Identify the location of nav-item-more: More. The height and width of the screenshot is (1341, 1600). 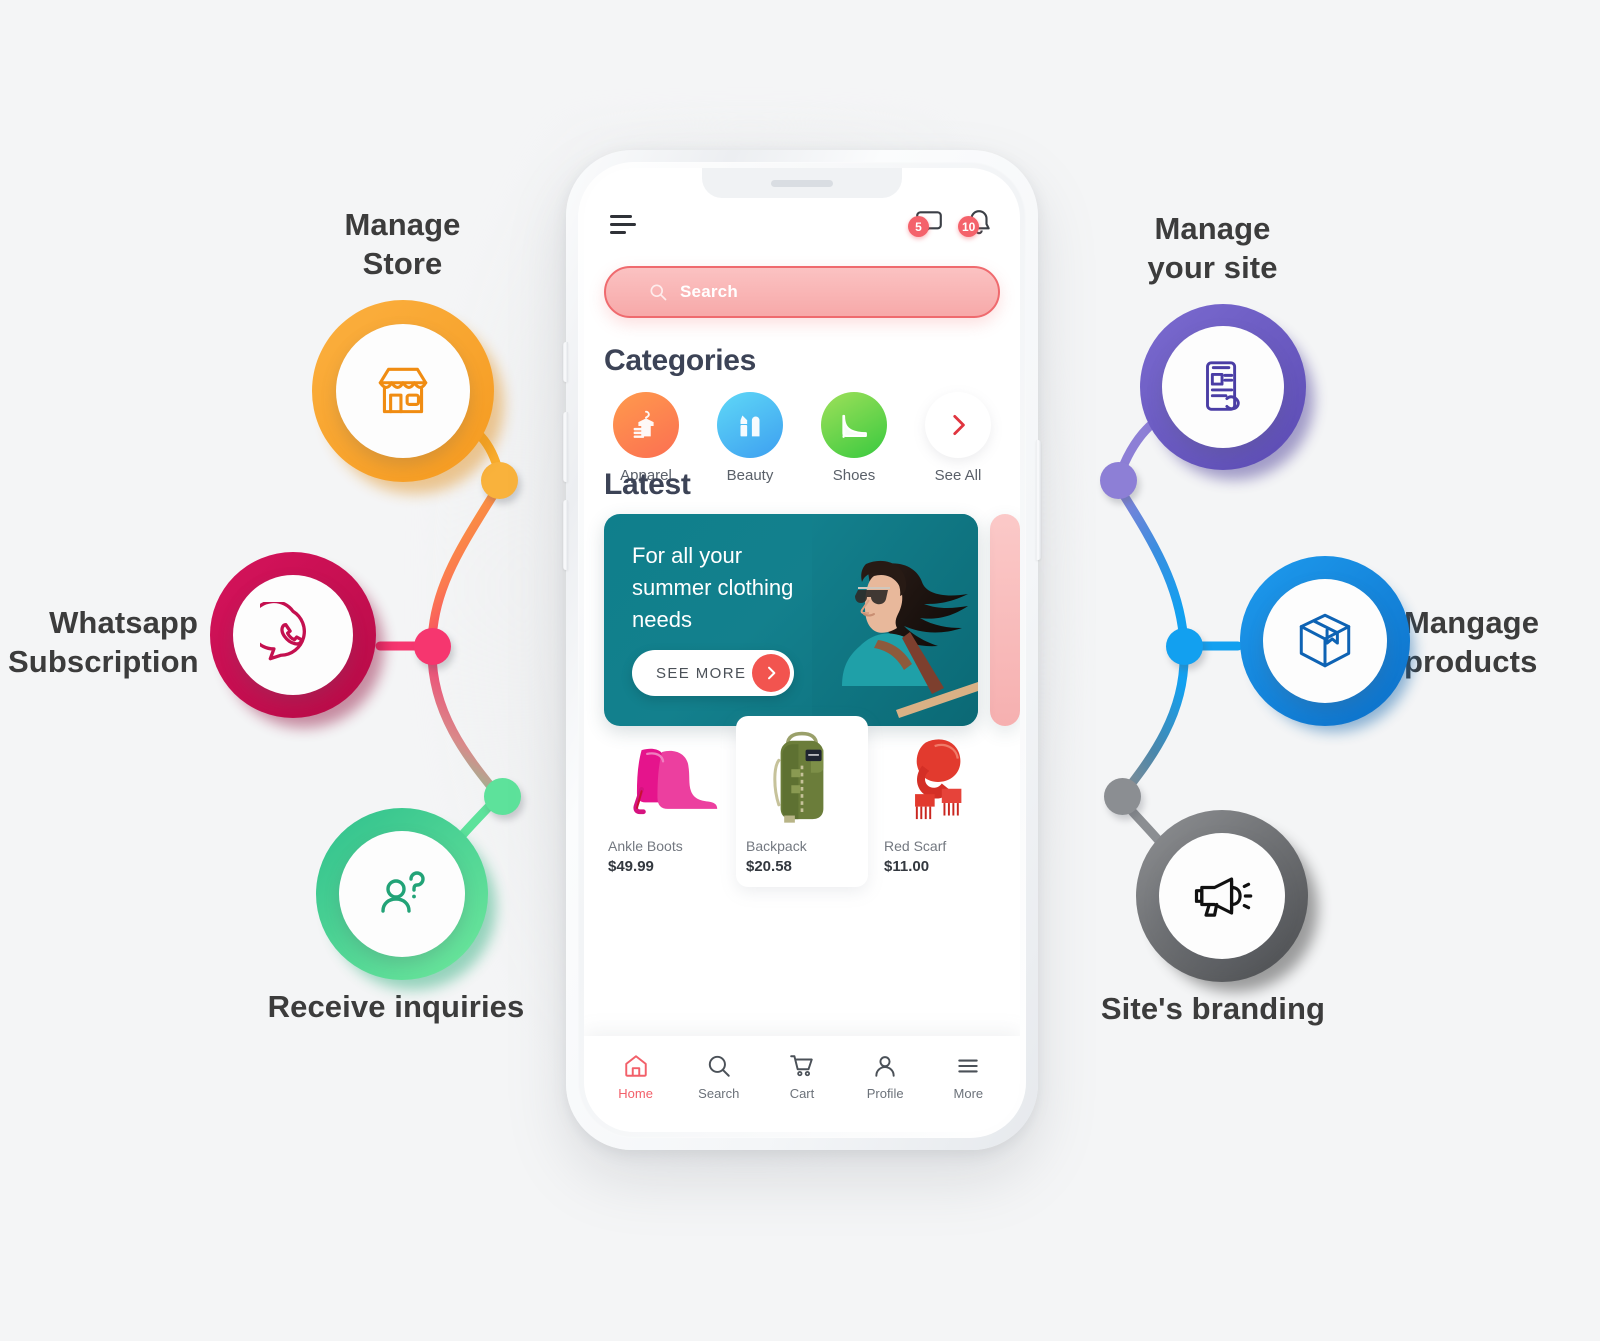
(968, 1077).